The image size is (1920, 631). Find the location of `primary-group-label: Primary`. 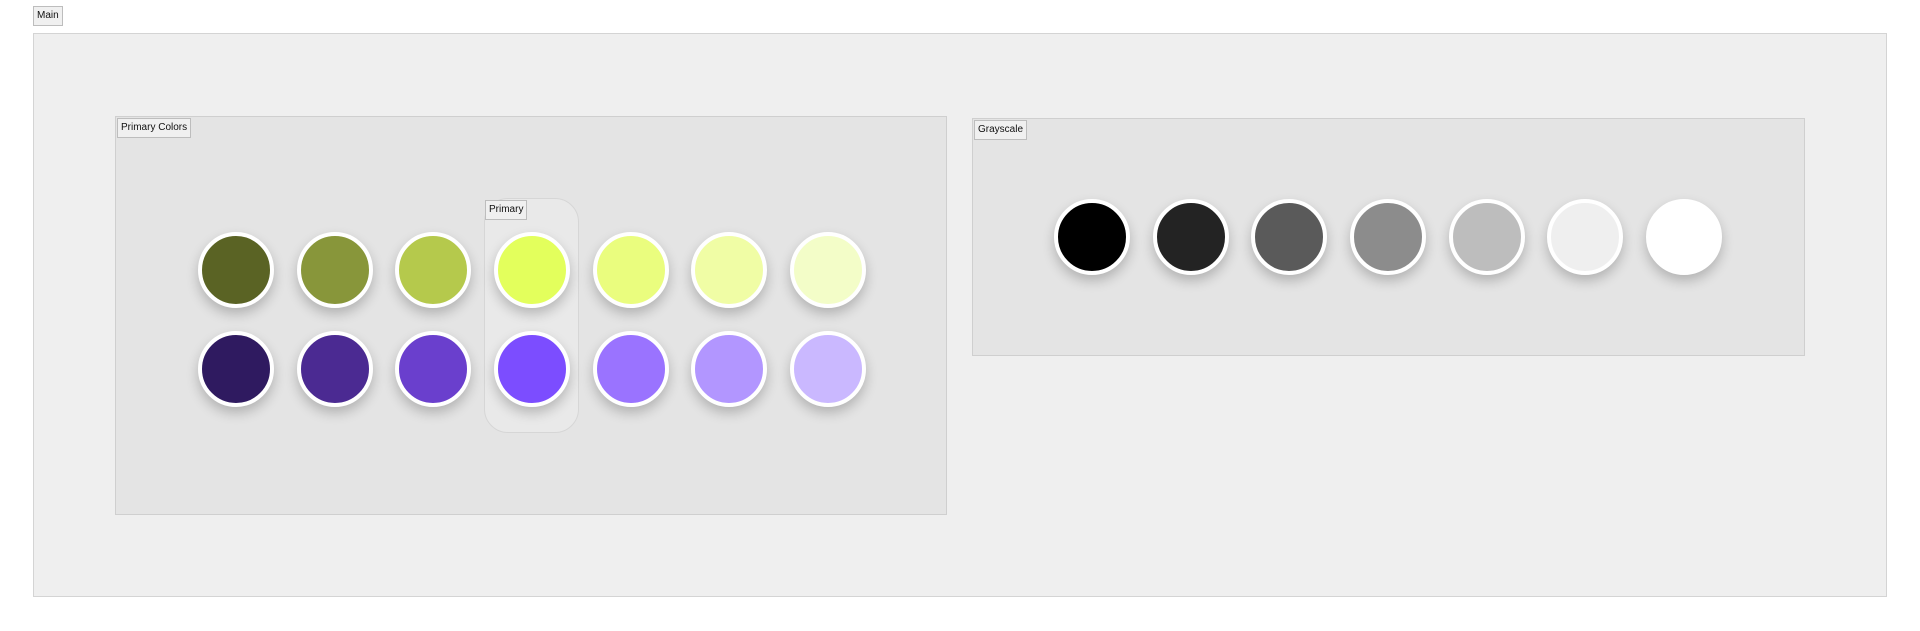

primary-group-label: Primary is located at coordinates (506, 210).